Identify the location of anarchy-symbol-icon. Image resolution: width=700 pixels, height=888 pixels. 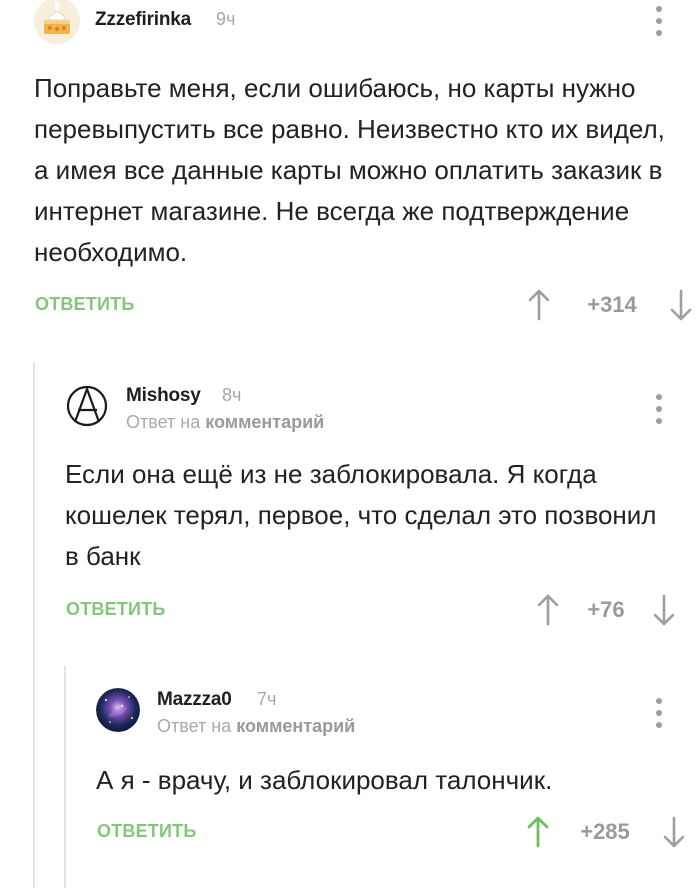
(87, 406).